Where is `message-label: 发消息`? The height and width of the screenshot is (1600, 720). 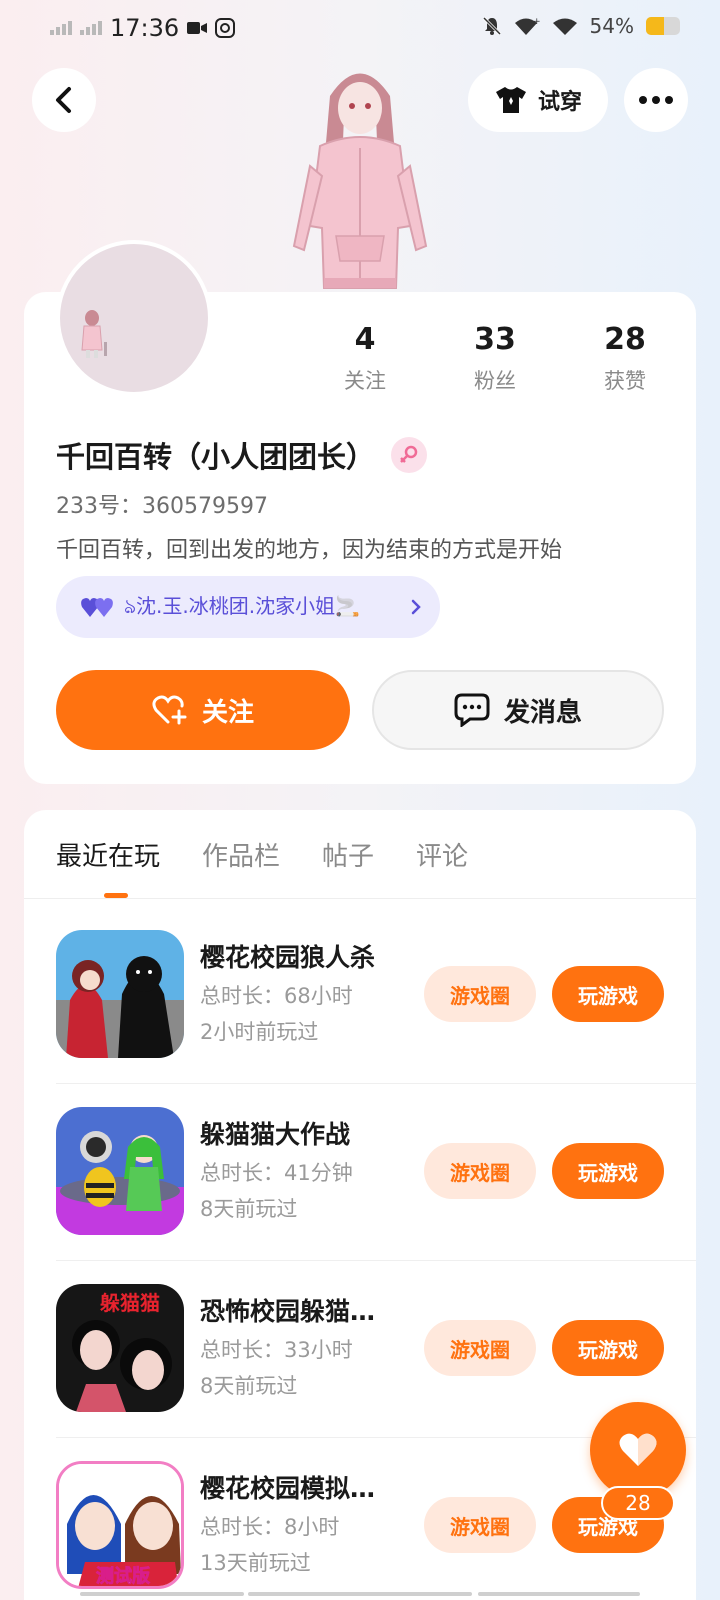 message-label: 发消息 is located at coordinates (542, 712).